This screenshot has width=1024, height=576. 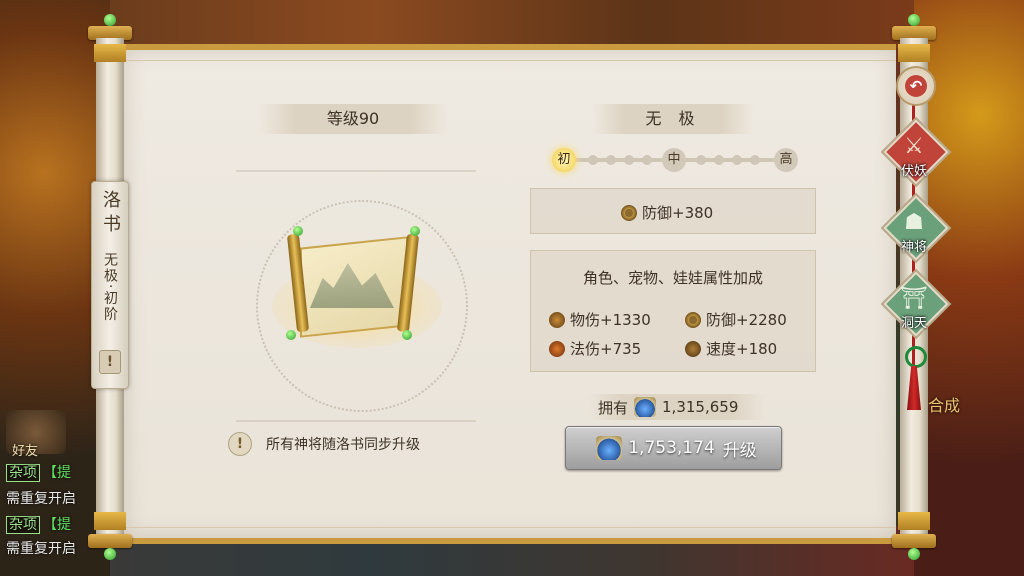 I want to click on tab-fuyao: ⚔ 伏妖, so click(x=916, y=152).